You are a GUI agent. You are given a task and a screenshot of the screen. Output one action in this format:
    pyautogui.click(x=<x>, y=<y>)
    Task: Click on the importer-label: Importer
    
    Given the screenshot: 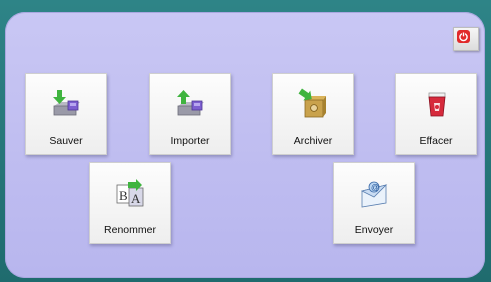 What is the action you would take?
    pyautogui.click(x=190, y=141)
    